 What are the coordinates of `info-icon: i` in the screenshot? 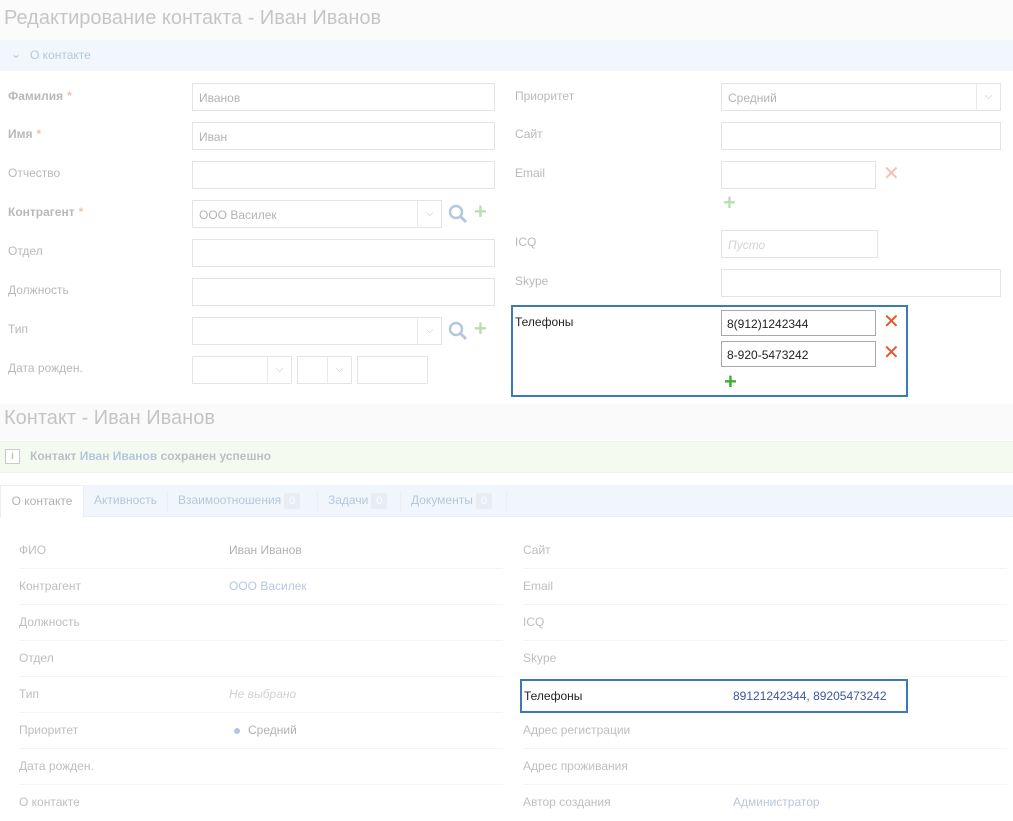 It's located at (12, 456).